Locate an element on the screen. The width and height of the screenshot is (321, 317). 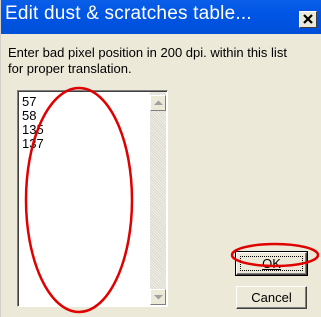
cancel-button-label: Cancel is located at coordinates (271, 297).